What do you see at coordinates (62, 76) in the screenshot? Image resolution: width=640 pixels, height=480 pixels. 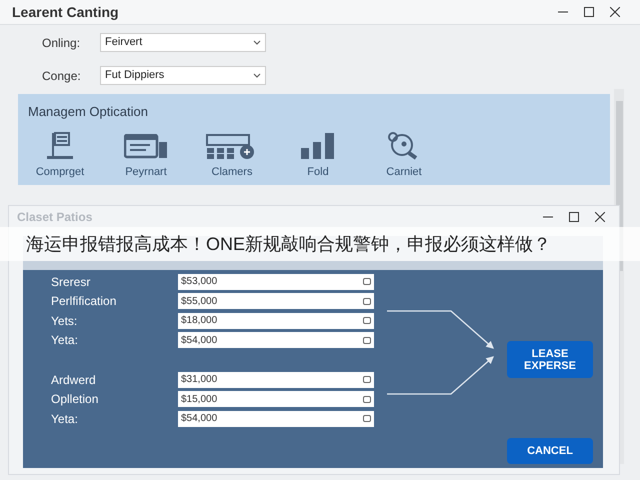 I see `field-label: Conge:` at bounding box center [62, 76].